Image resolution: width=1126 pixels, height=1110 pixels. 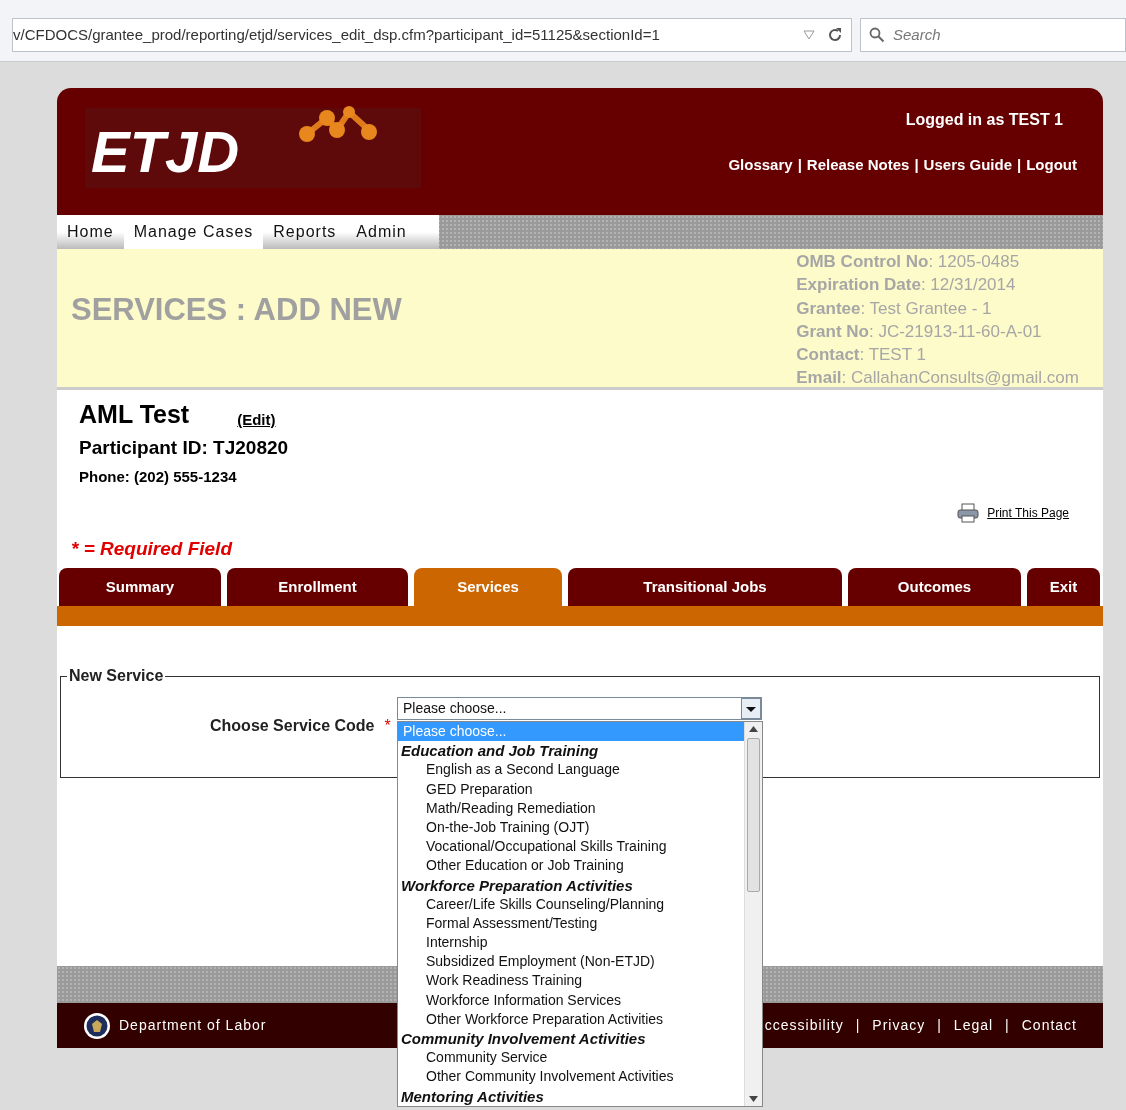 I want to click on phone-text: Phone: (202) 555-1234, so click(x=158, y=477).